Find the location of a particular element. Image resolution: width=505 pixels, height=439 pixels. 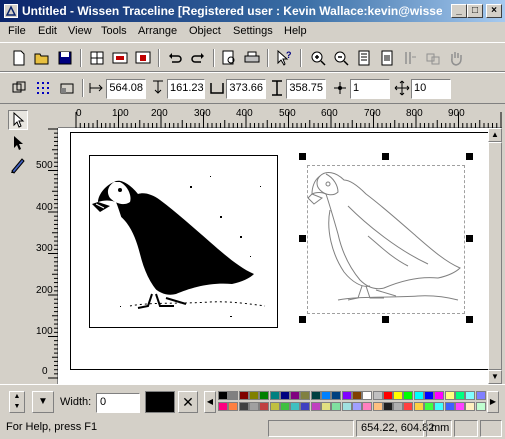

page-width-icon is located at coordinates (387, 58).